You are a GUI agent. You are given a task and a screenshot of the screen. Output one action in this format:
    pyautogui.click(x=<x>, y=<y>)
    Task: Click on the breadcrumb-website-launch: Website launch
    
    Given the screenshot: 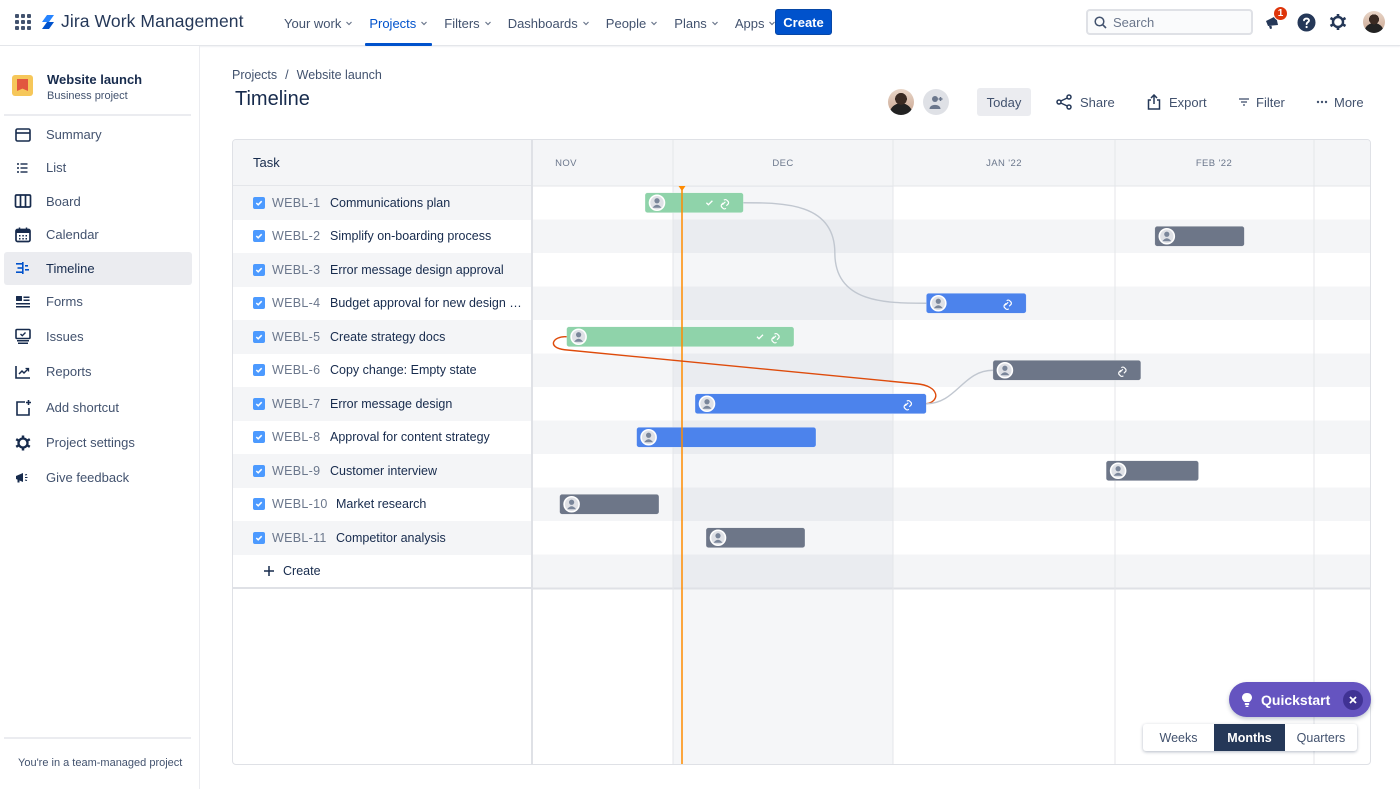 What is the action you would take?
    pyautogui.click(x=339, y=75)
    